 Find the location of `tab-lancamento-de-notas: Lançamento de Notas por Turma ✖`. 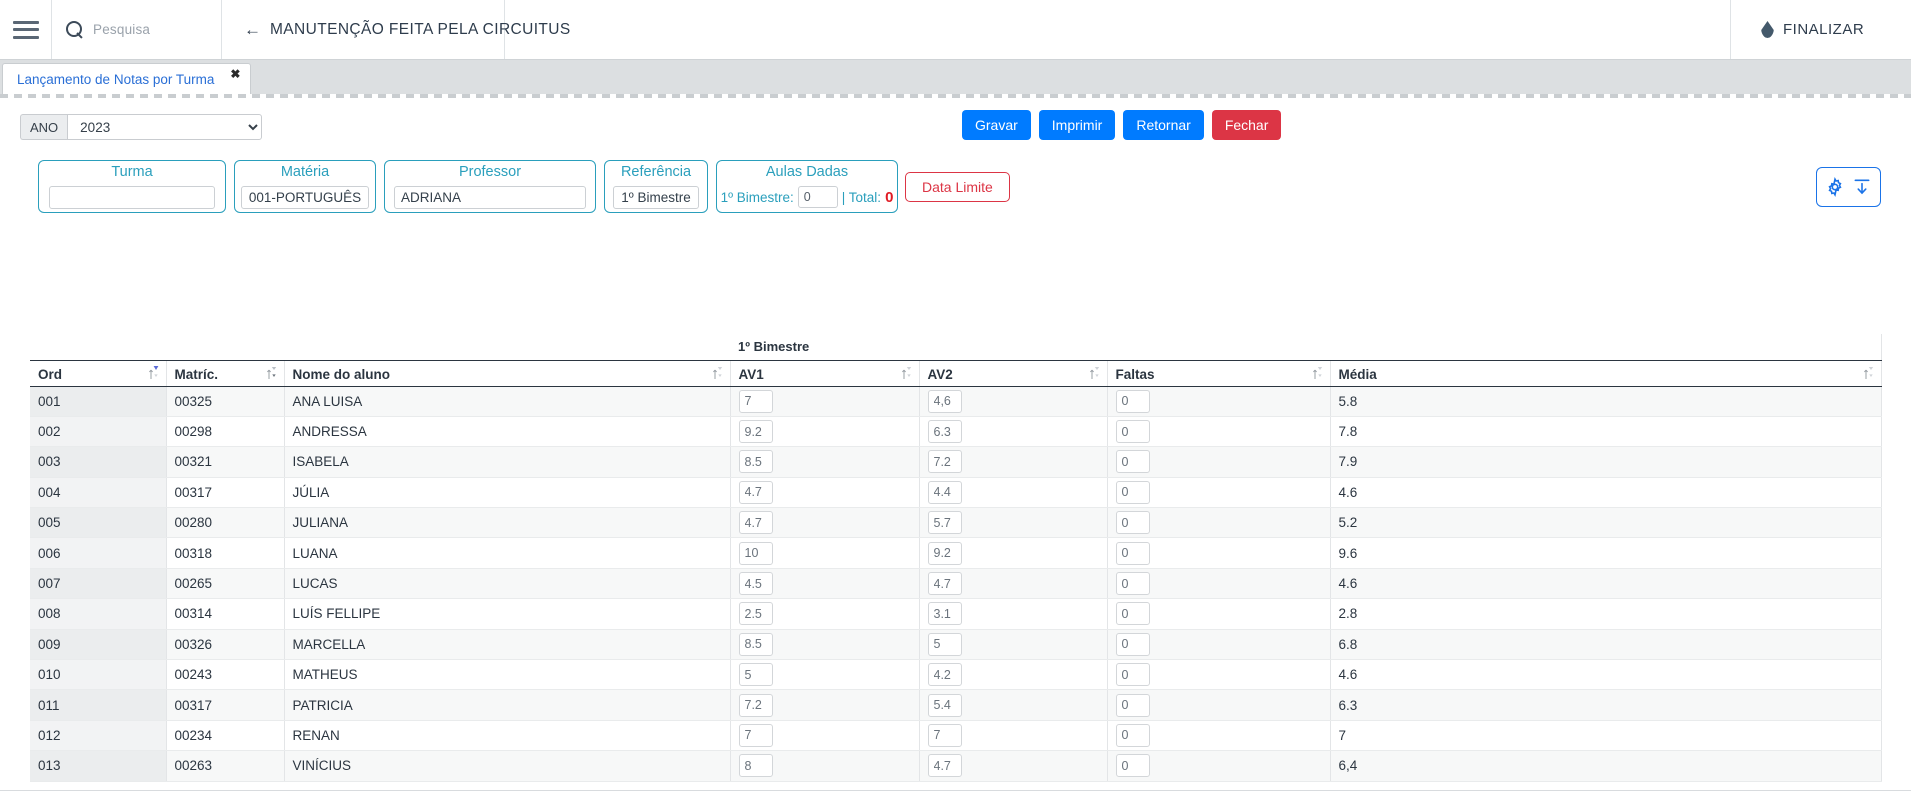

tab-lancamento-de-notas: Lançamento de Notas por Turma ✖ is located at coordinates (127, 78).